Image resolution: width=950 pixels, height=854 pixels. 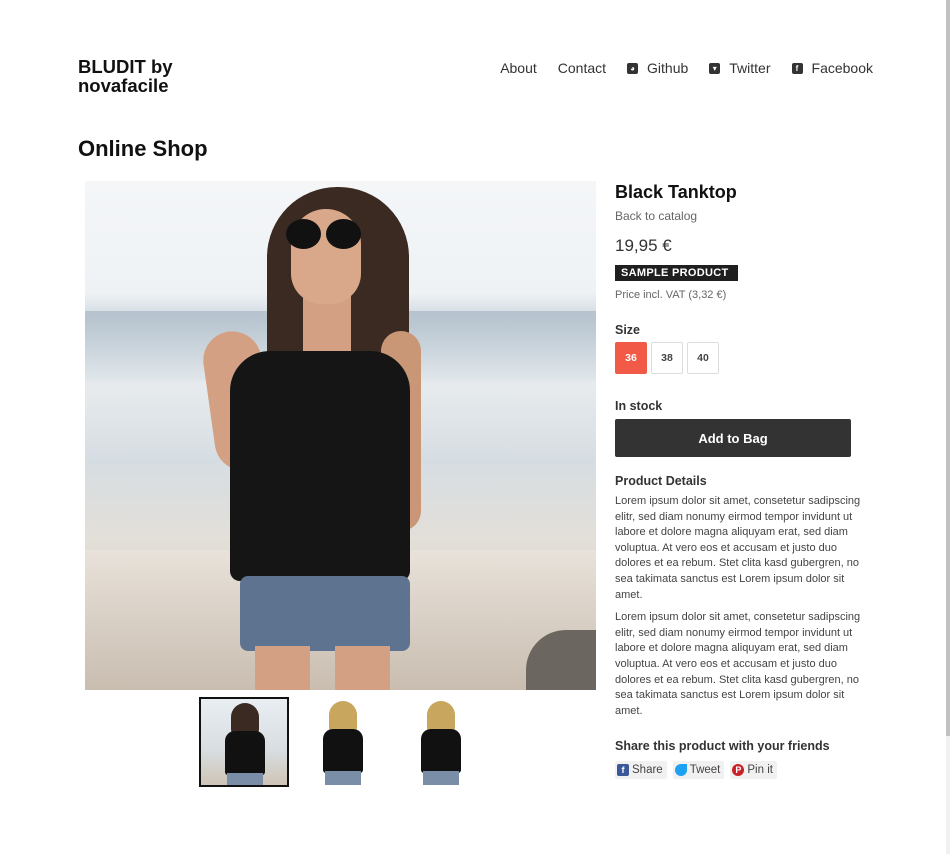 What do you see at coordinates (639, 406) in the screenshot?
I see `stock-status: In stock` at bounding box center [639, 406].